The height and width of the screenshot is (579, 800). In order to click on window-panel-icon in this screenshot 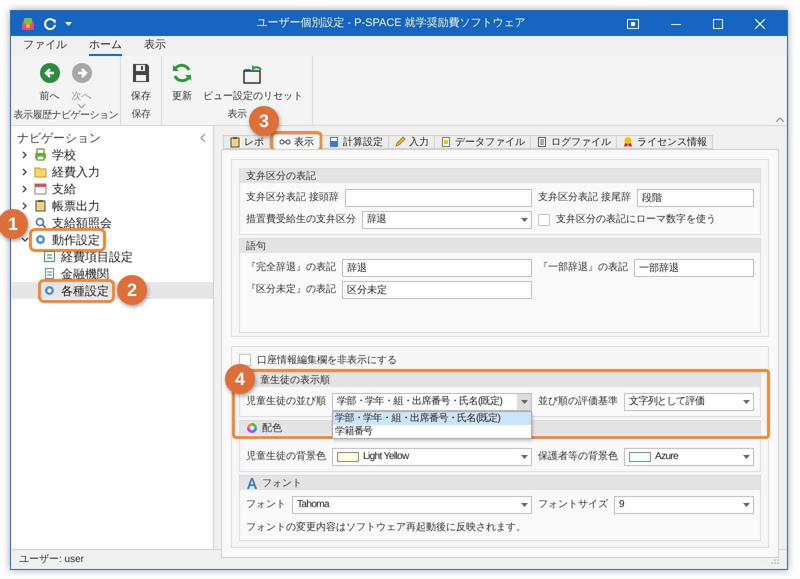, I will do `click(633, 23)`.